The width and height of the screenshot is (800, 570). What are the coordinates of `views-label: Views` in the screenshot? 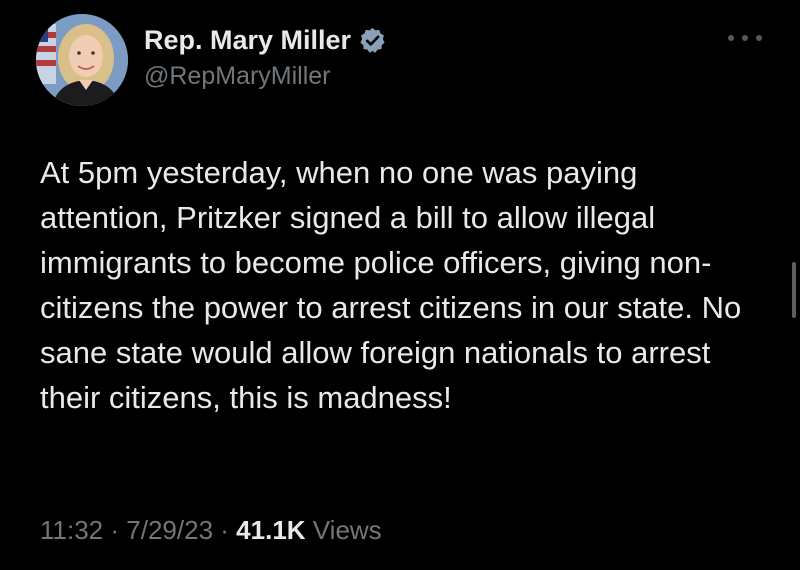 It's located at (347, 530).